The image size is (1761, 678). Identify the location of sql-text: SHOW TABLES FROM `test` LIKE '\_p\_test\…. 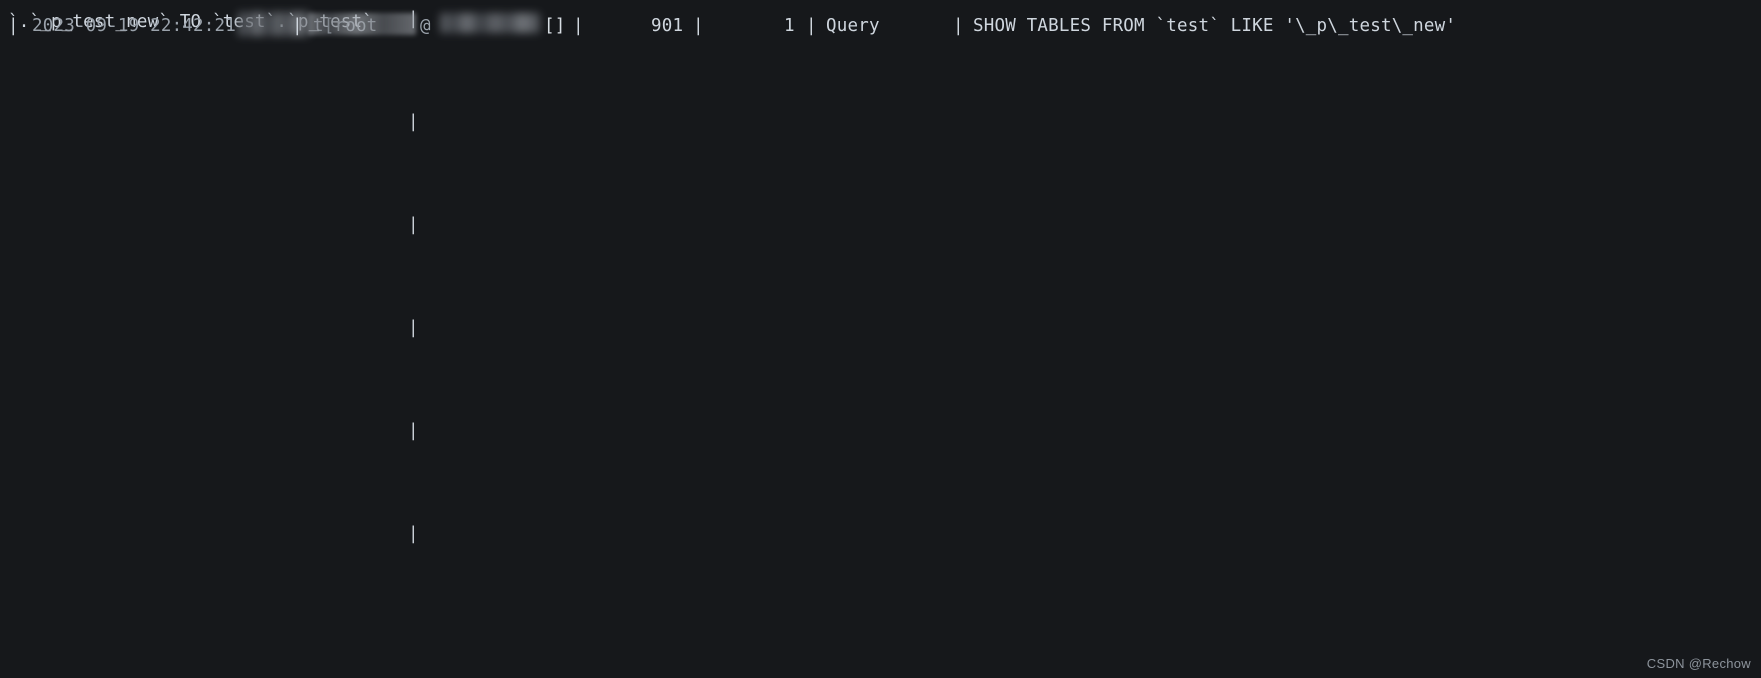
(1215, 25).